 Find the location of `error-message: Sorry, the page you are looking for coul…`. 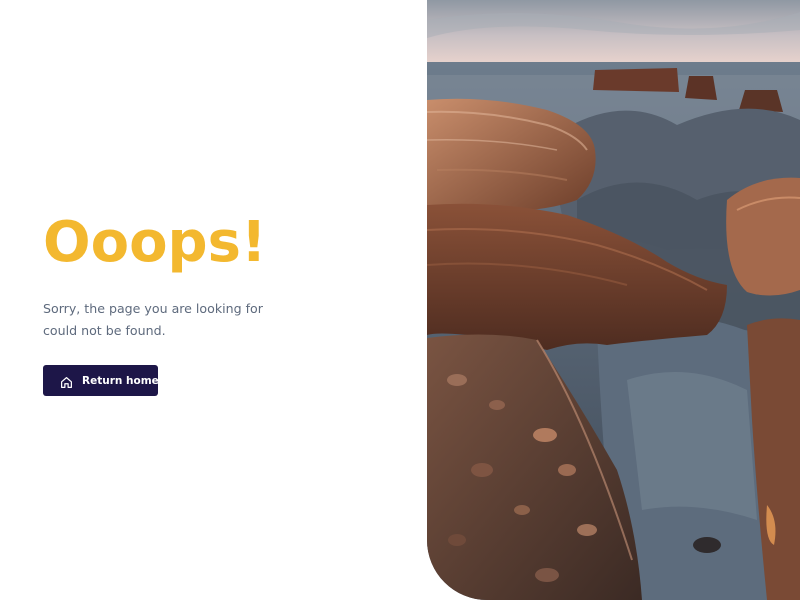

error-message: Sorry, the page you are looking for coul… is located at coordinates (153, 319).